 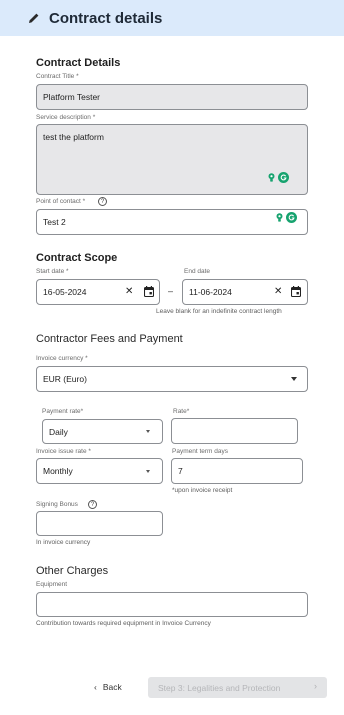 I want to click on next-step-button: Step 3: Legalities and Protection ›, so click(x=237, y=687).